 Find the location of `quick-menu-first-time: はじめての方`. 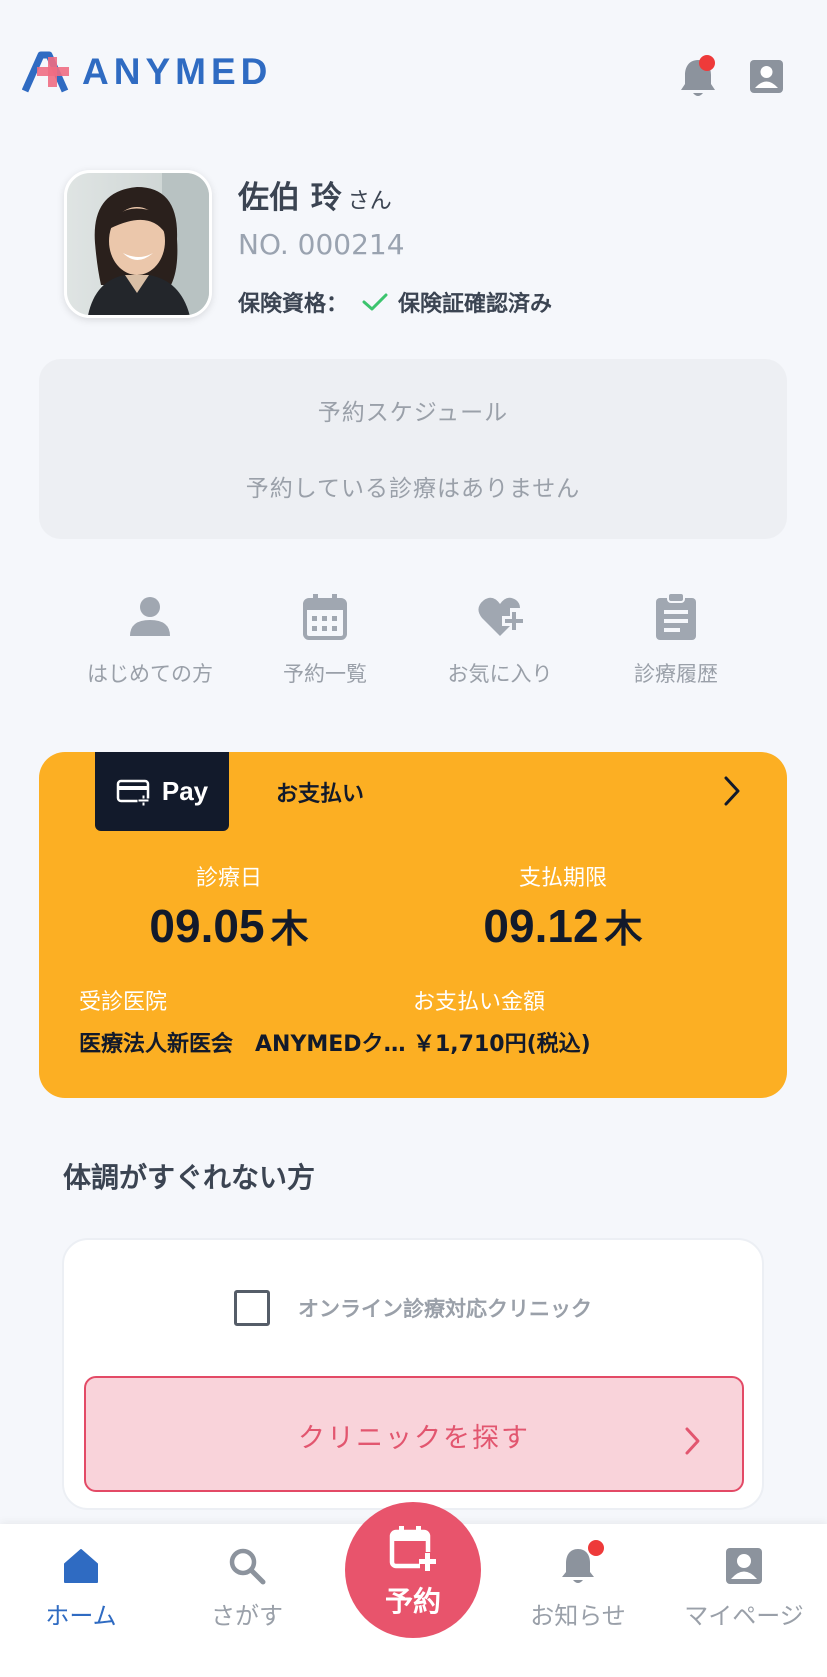

quick-menu-first-time: はじめての方 is located at coordinates (150, 640).